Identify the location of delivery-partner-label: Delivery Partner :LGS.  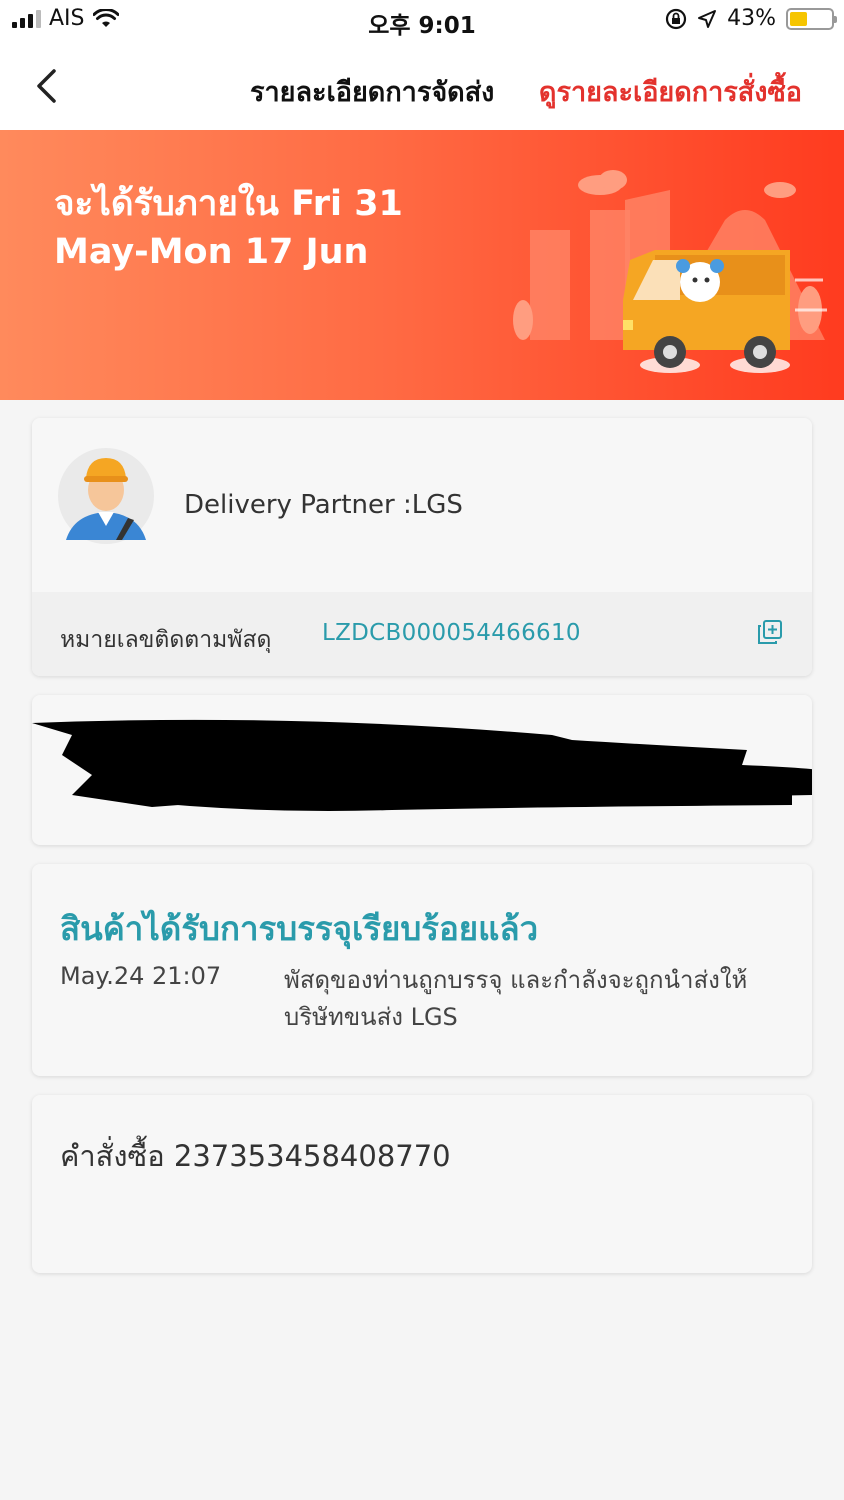
(323, 505).